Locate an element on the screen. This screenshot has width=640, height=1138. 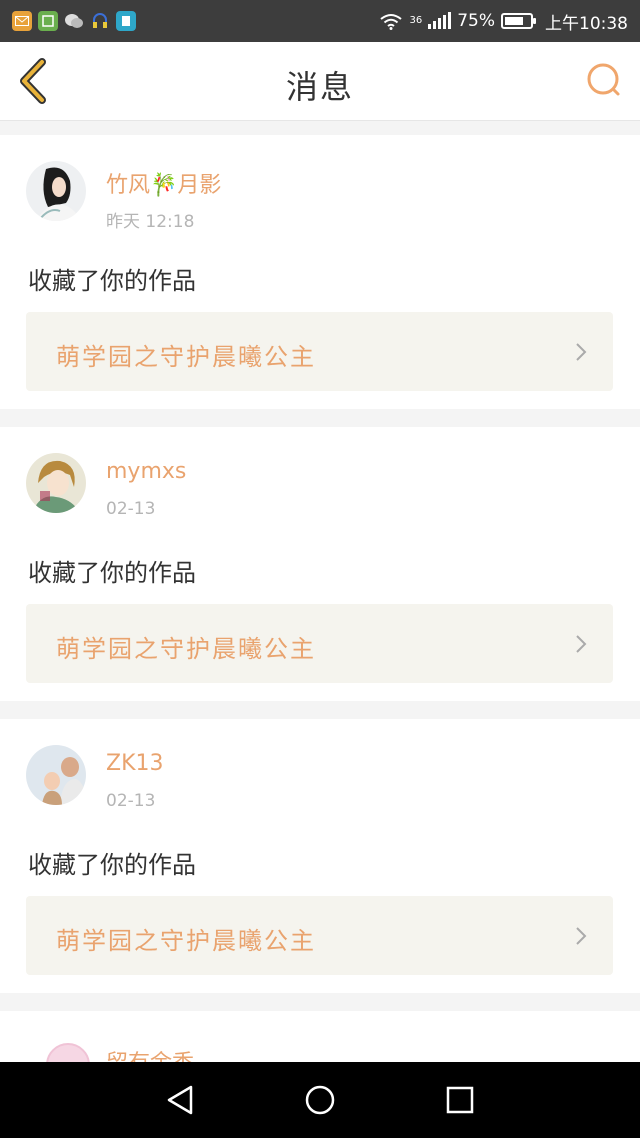
system-nav-bar is located at coordinates (320, 1100).